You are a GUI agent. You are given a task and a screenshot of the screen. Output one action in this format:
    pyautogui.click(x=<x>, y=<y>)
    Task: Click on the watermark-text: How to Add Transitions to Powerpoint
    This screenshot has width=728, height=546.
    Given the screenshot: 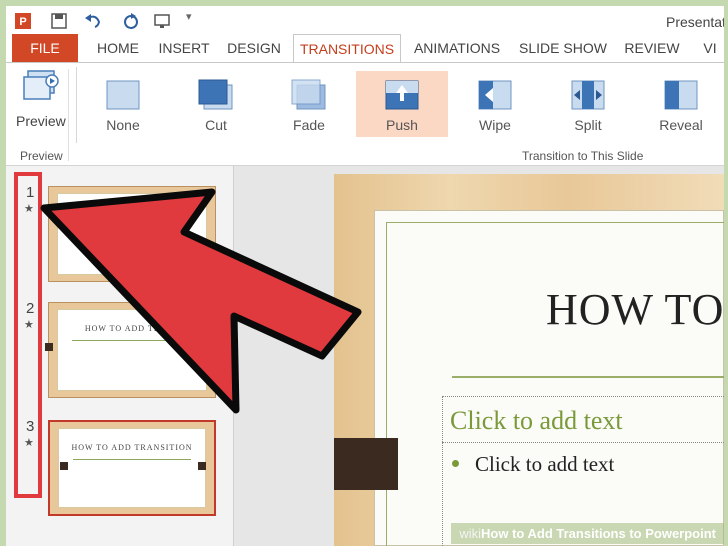 What is the action you would take?
    pyautogui.click(x=598, y=533)
    